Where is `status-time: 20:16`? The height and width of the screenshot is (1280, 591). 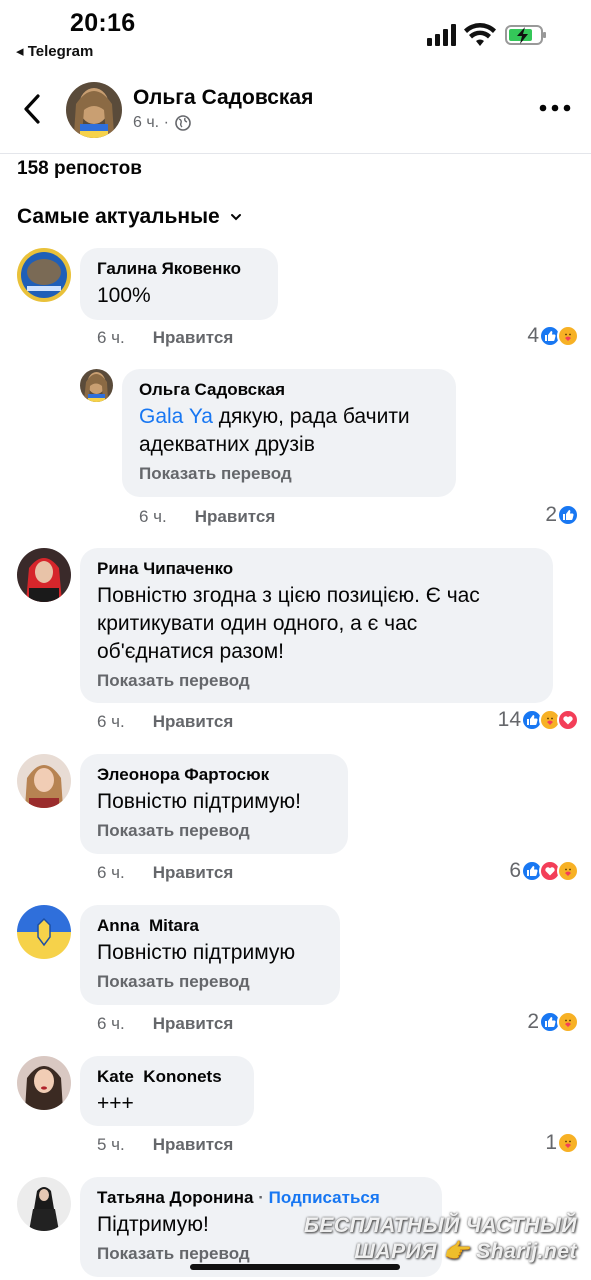
status-time: 20:16 is located at coordinates (103, 23).